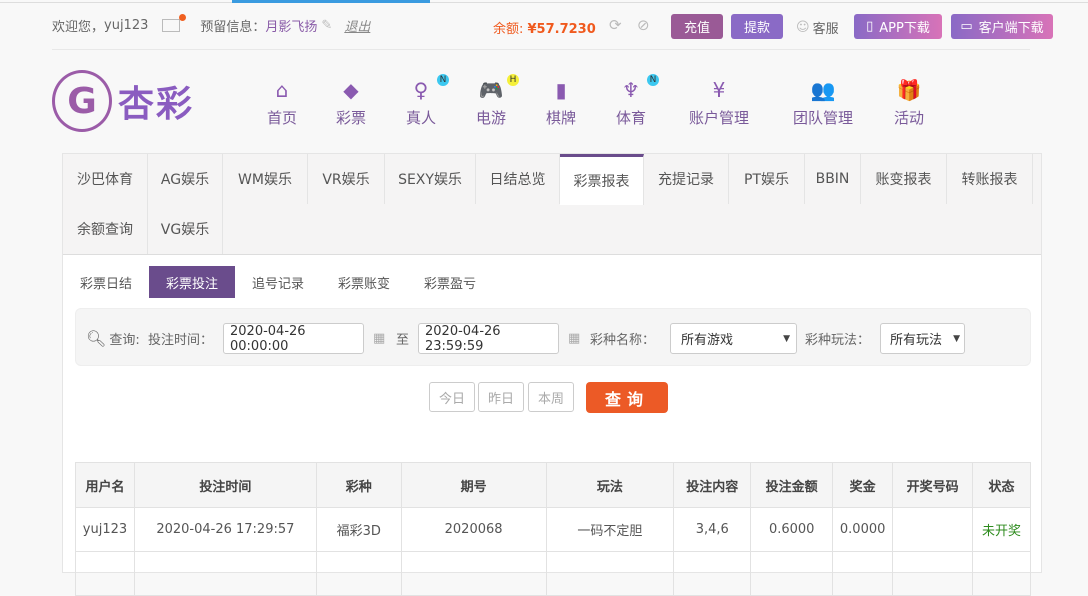  What do you see at coordinates (541, 49) in the screenshot?
I see `divider` at bounding box center [541, 49].